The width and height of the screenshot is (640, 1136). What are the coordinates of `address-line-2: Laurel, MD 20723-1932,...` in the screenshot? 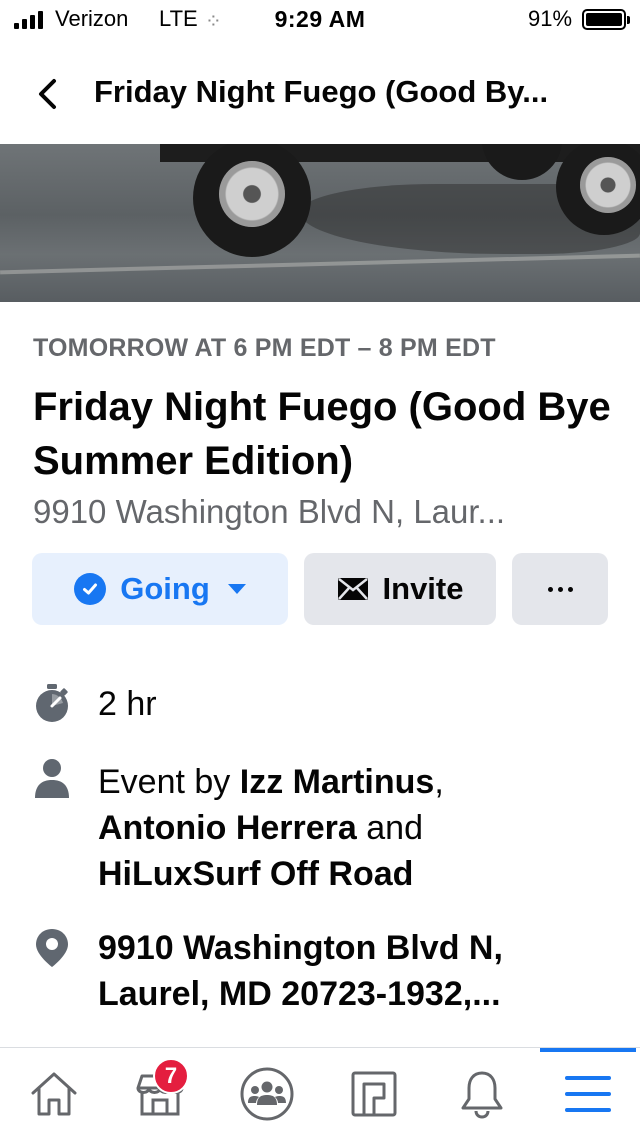 It's located at (299, 994).